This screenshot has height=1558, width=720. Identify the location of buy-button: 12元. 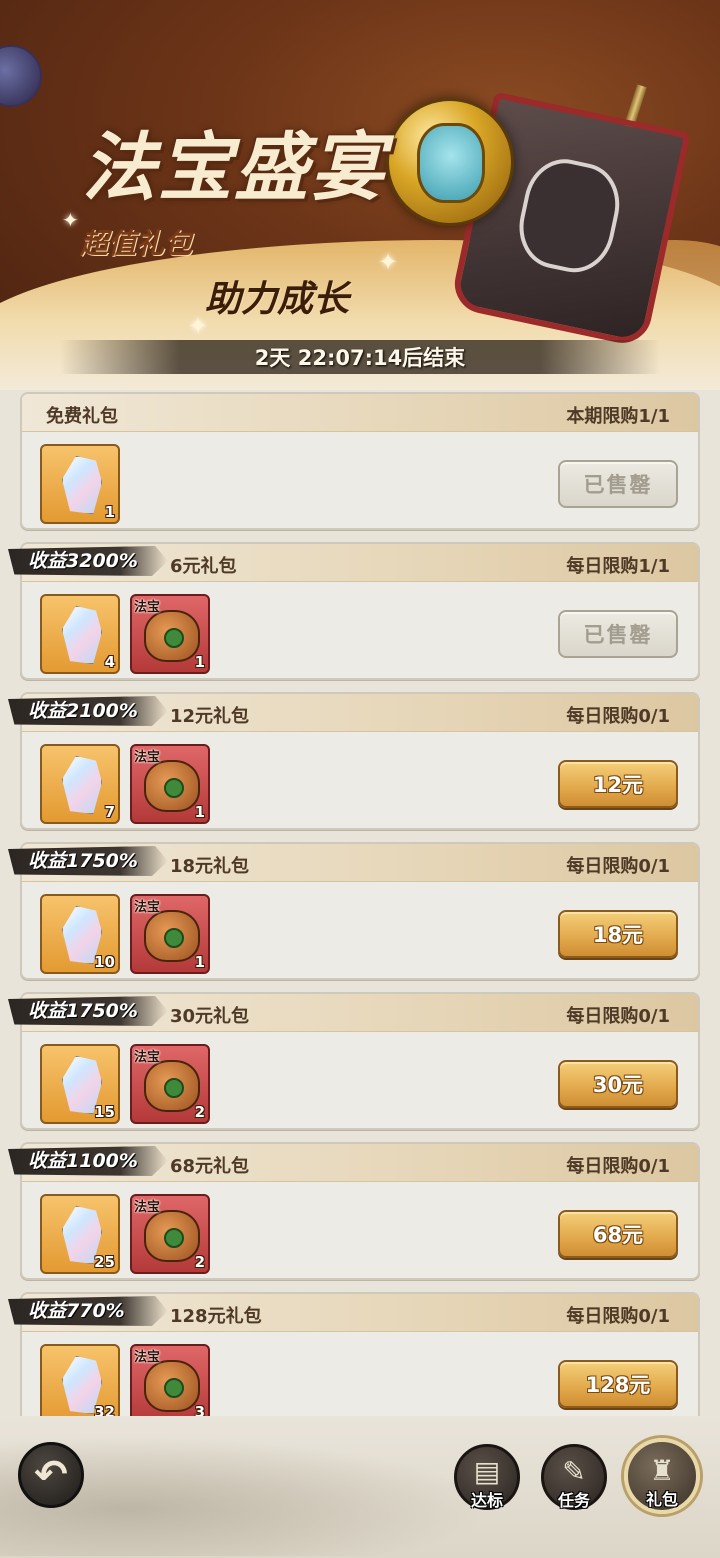
(618, 784).